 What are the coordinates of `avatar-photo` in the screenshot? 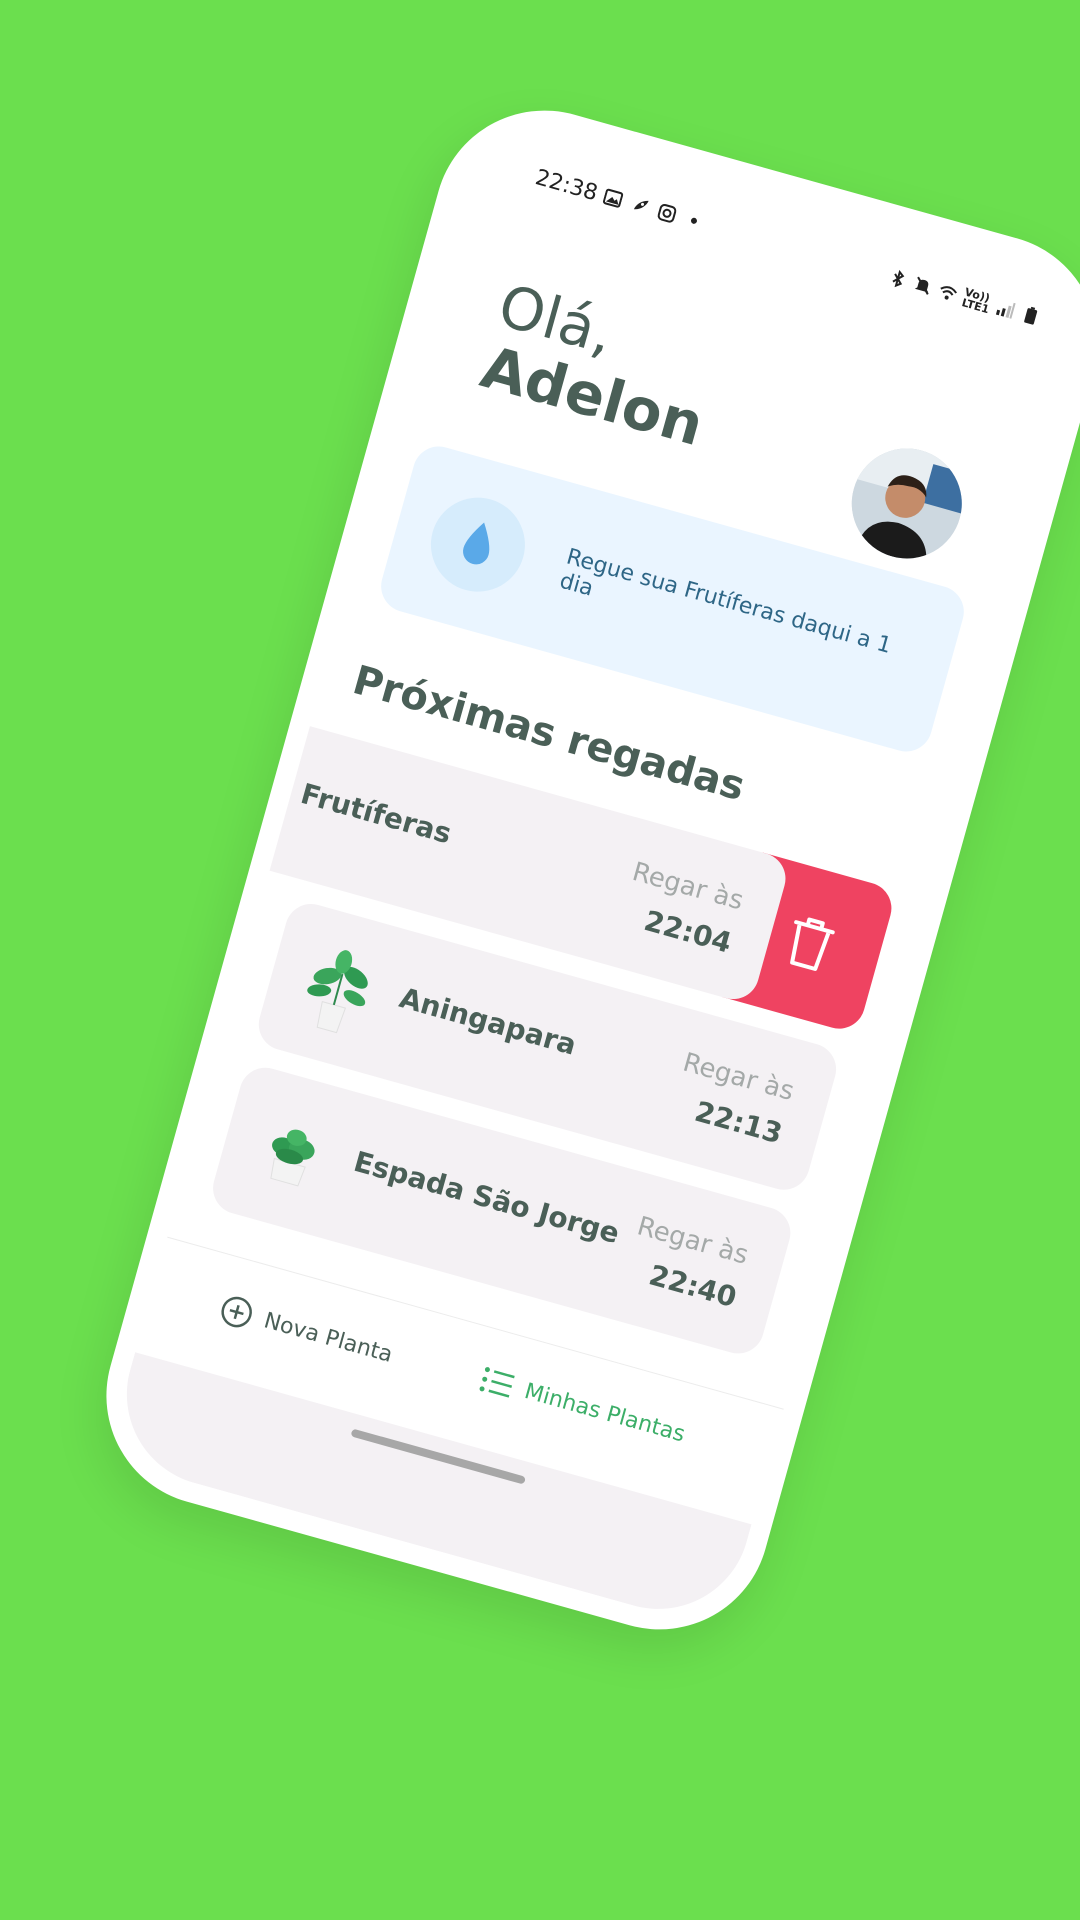 It's located at (907, 503).